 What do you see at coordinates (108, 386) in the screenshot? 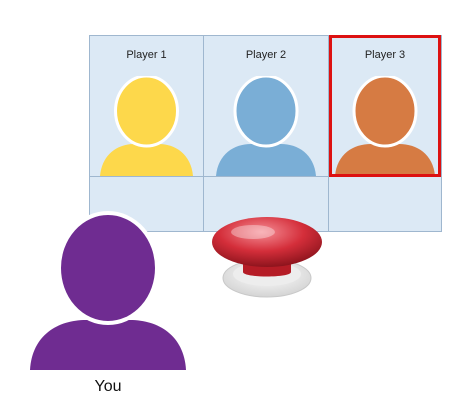
I see `you-label: You` at bounding box center [108, 386].